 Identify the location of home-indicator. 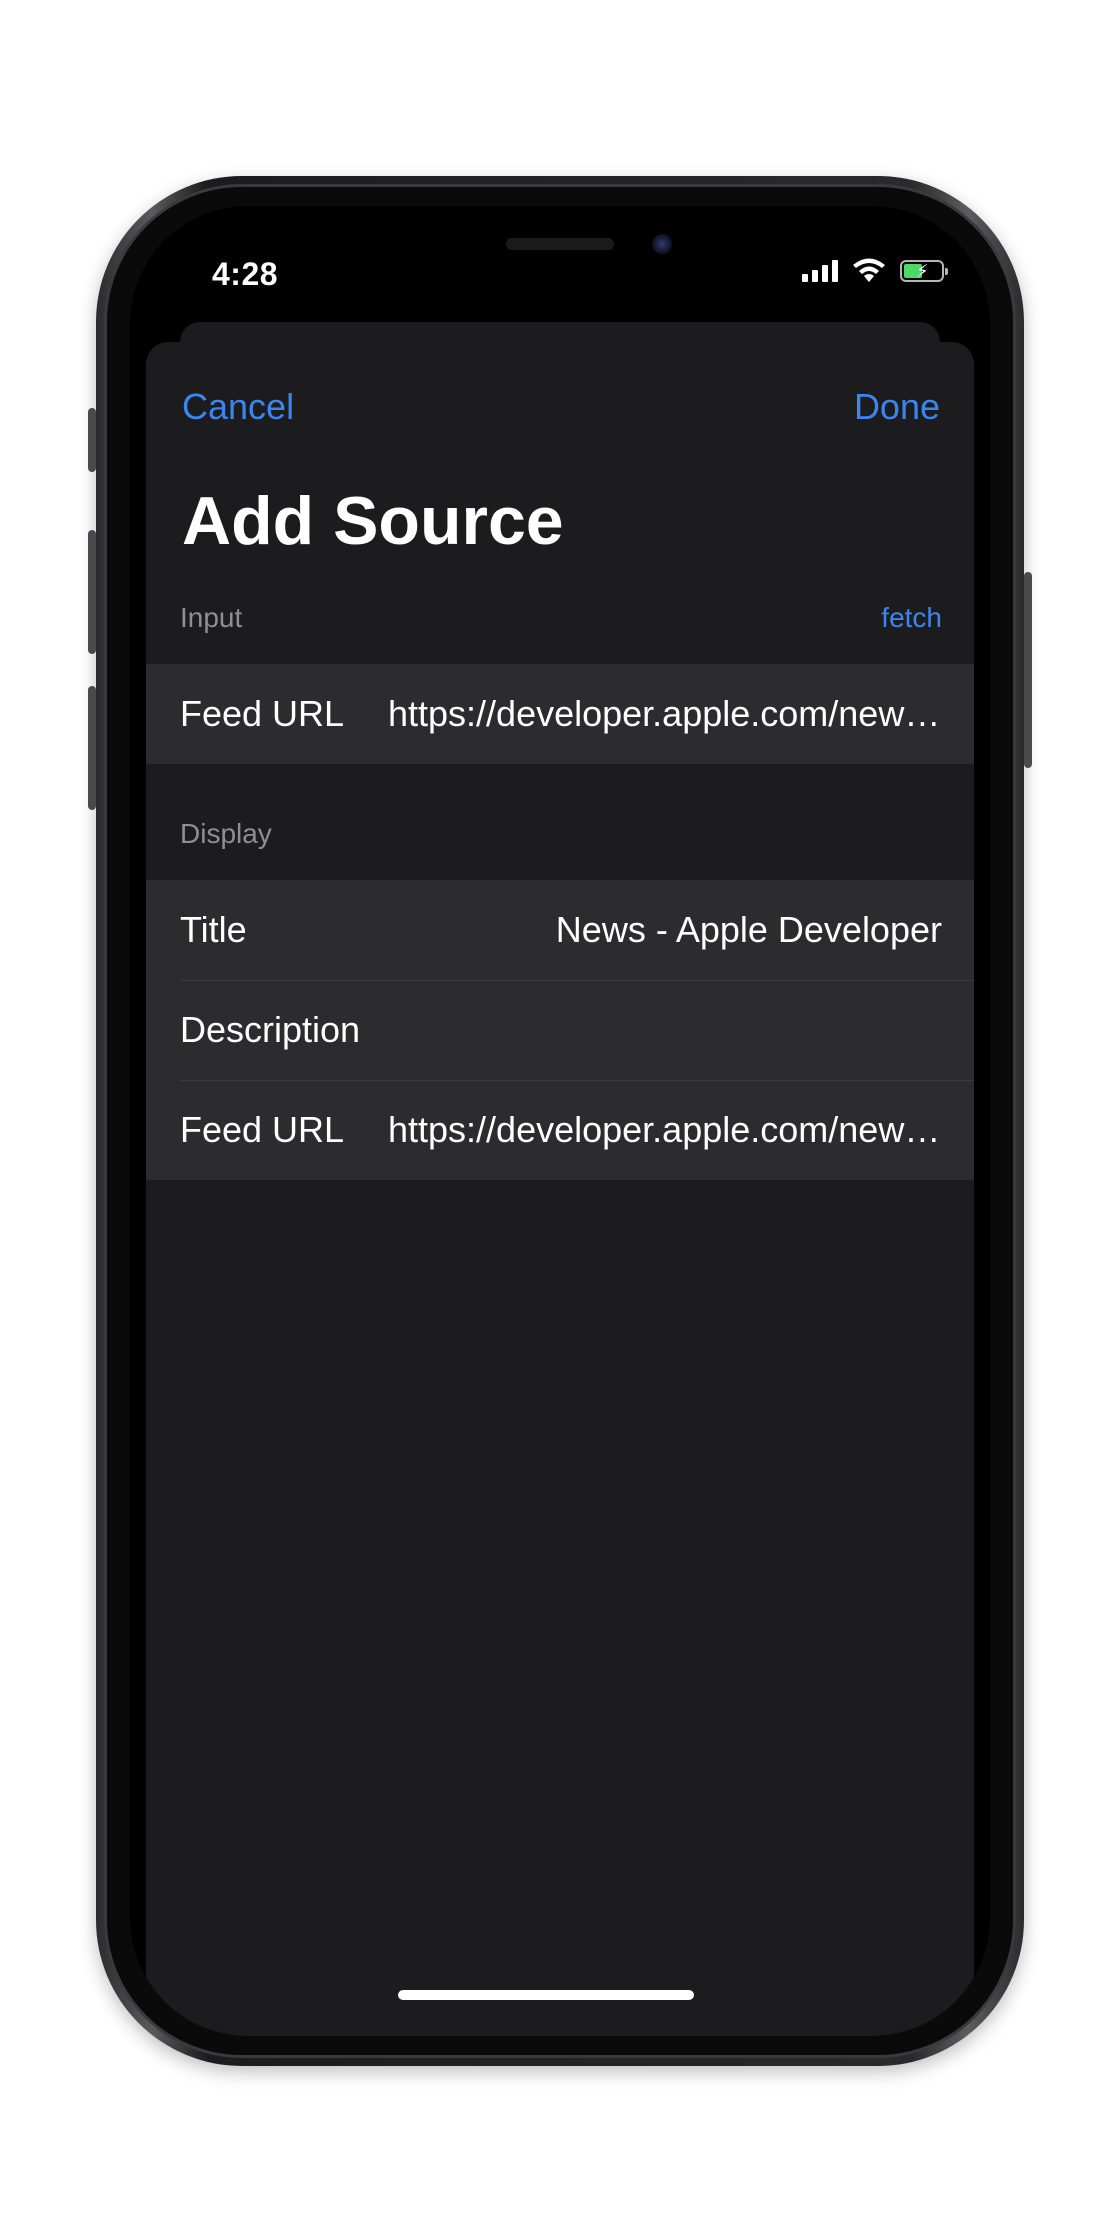
(546, 1995).